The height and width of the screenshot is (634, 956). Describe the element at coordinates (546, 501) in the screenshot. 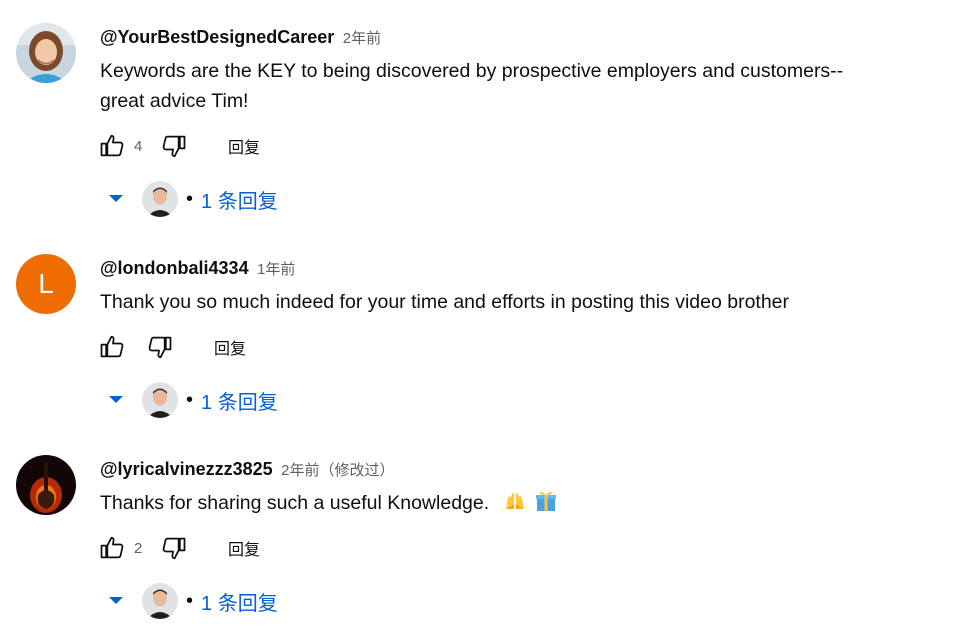

I see `gift-emoji` at that location.